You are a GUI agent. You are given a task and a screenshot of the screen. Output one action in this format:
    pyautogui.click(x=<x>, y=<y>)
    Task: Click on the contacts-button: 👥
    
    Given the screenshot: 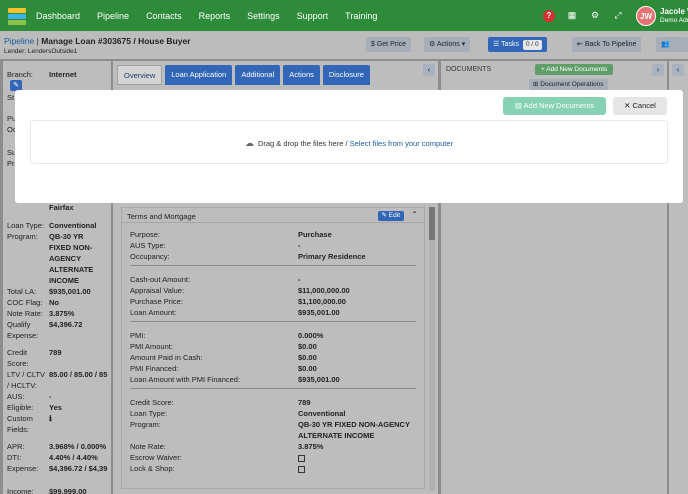 What is the action you would take?
    pyautogui.click(x=672, y=44)
    